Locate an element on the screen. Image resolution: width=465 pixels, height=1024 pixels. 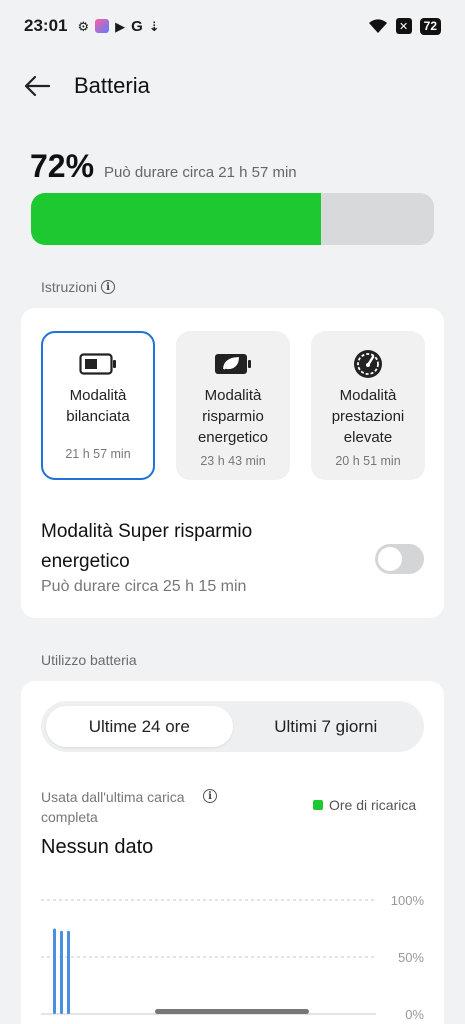
mode-performance-label-2: prestazioni is located at coordinates (368, 416).